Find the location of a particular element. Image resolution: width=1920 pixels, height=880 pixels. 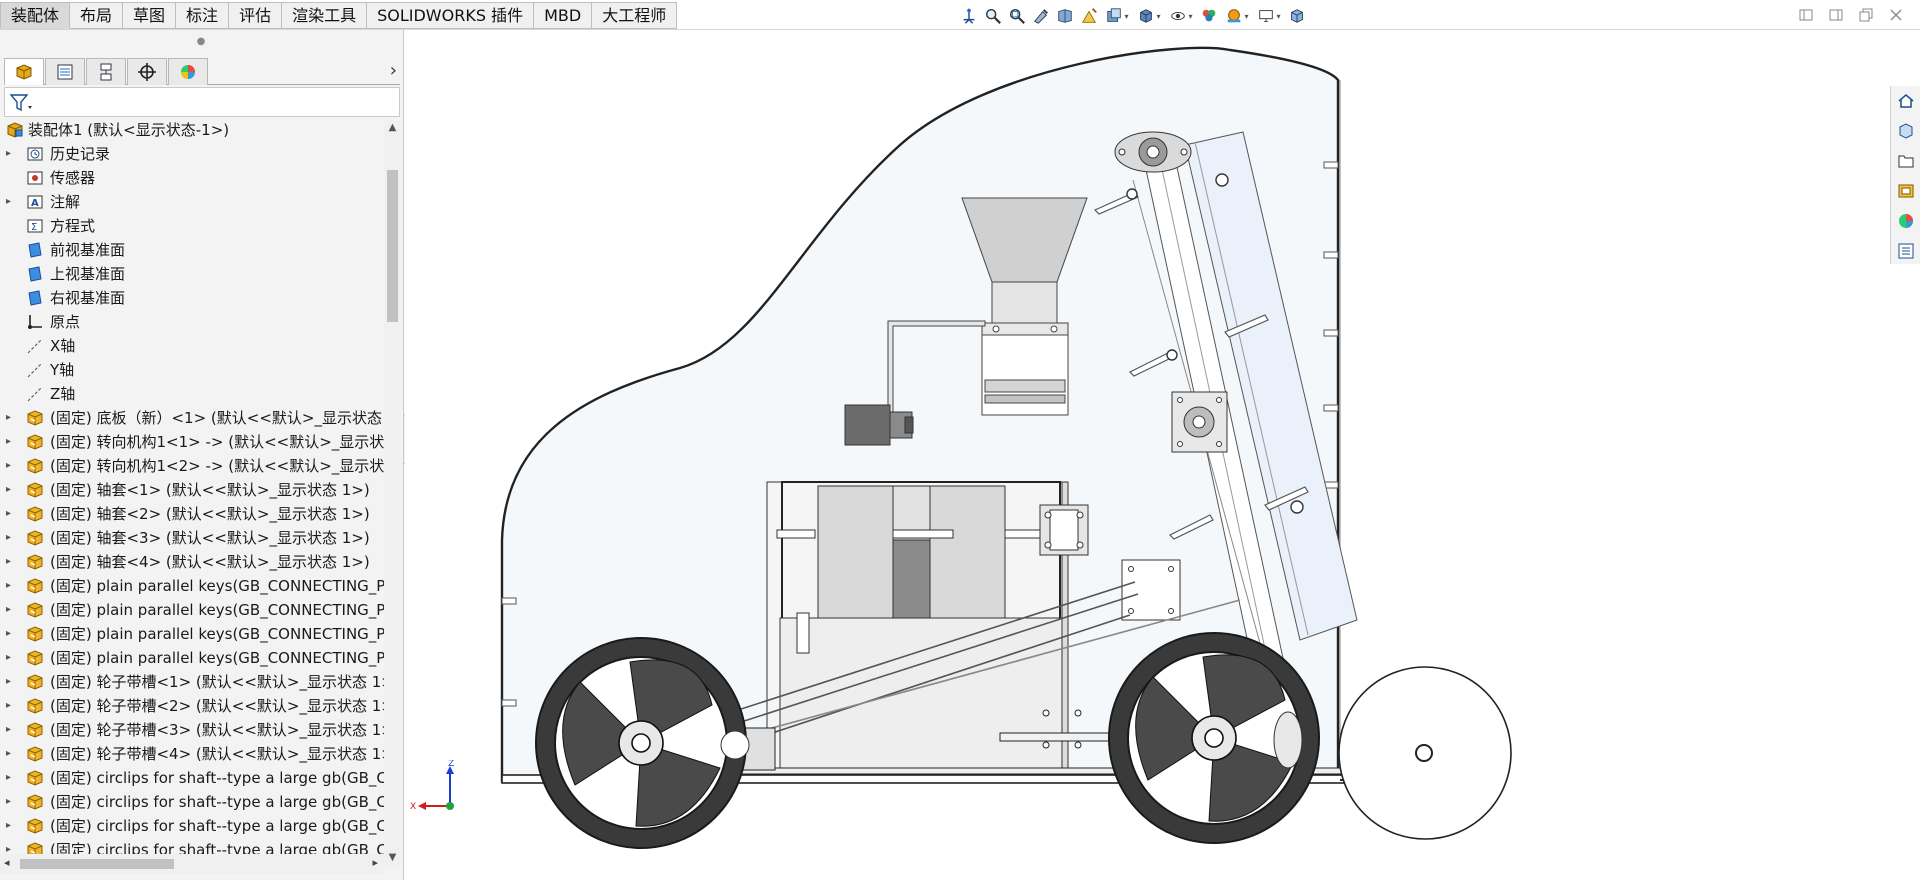

dynamic-annotation-icon is located at coordinates (1089, 16).